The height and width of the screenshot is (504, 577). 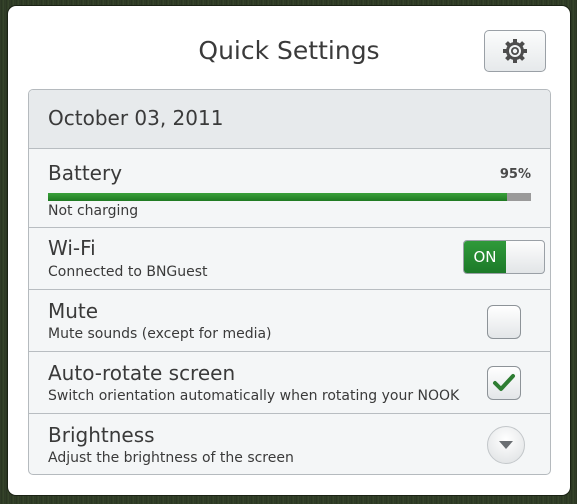 I want to click on wifi-toggle: ON, so click(x=504, y=257).